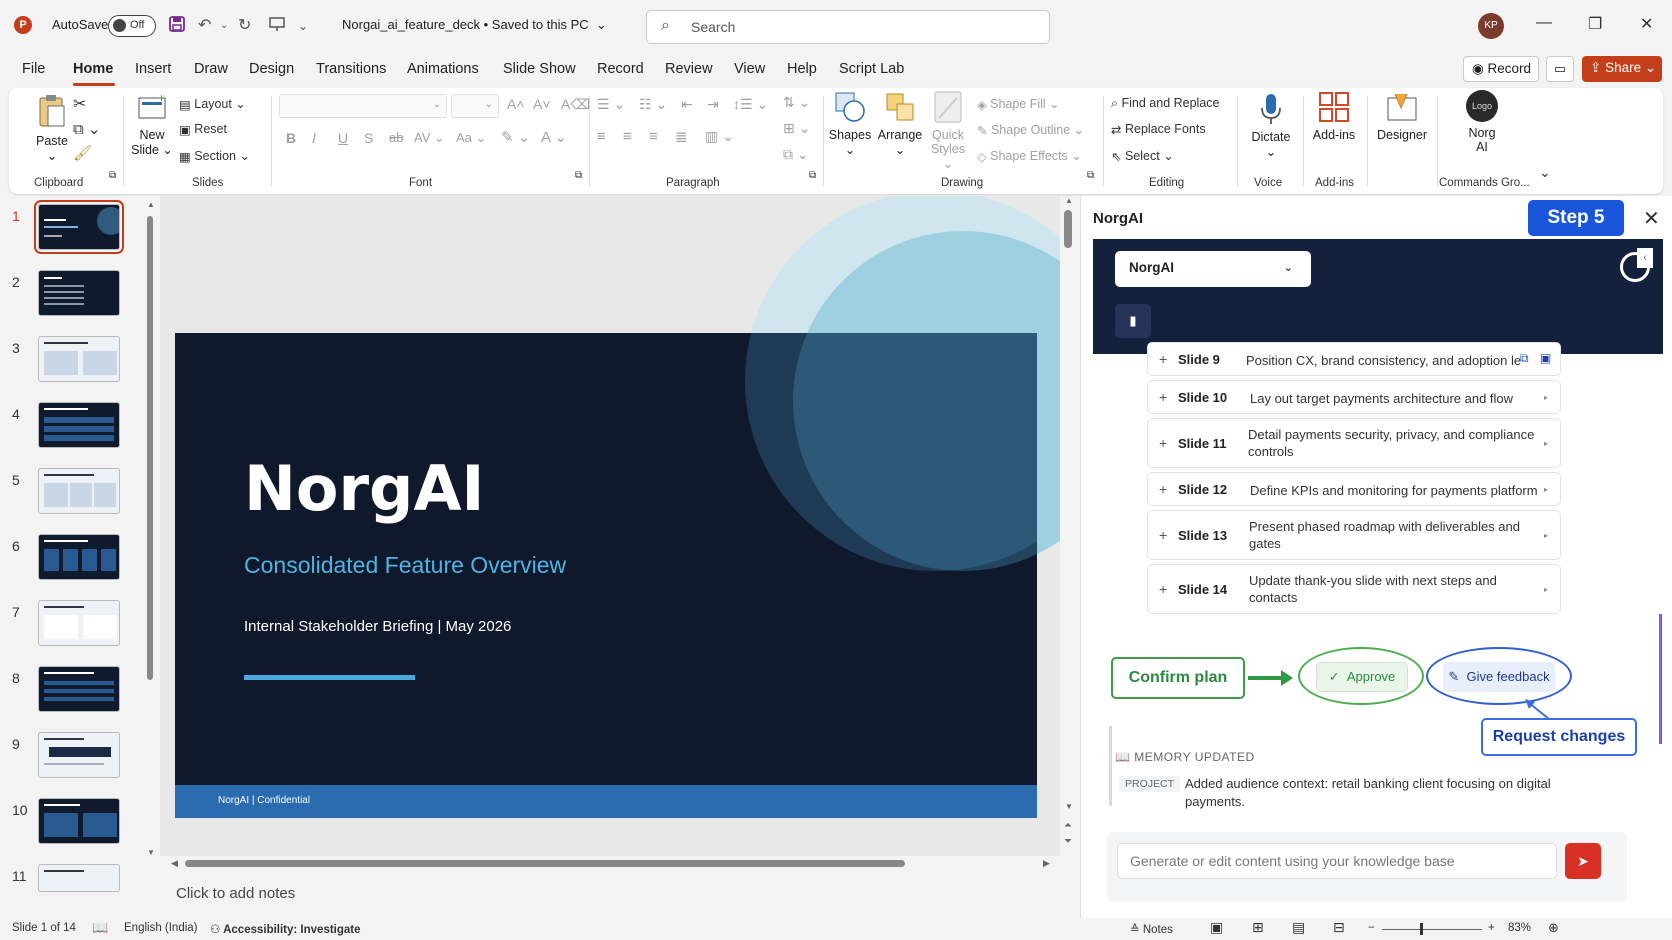  What do you see at coordinates (364, 488) in the screenshot?
I see `slide-title: NorgAI` at bounding box center [364, 488].